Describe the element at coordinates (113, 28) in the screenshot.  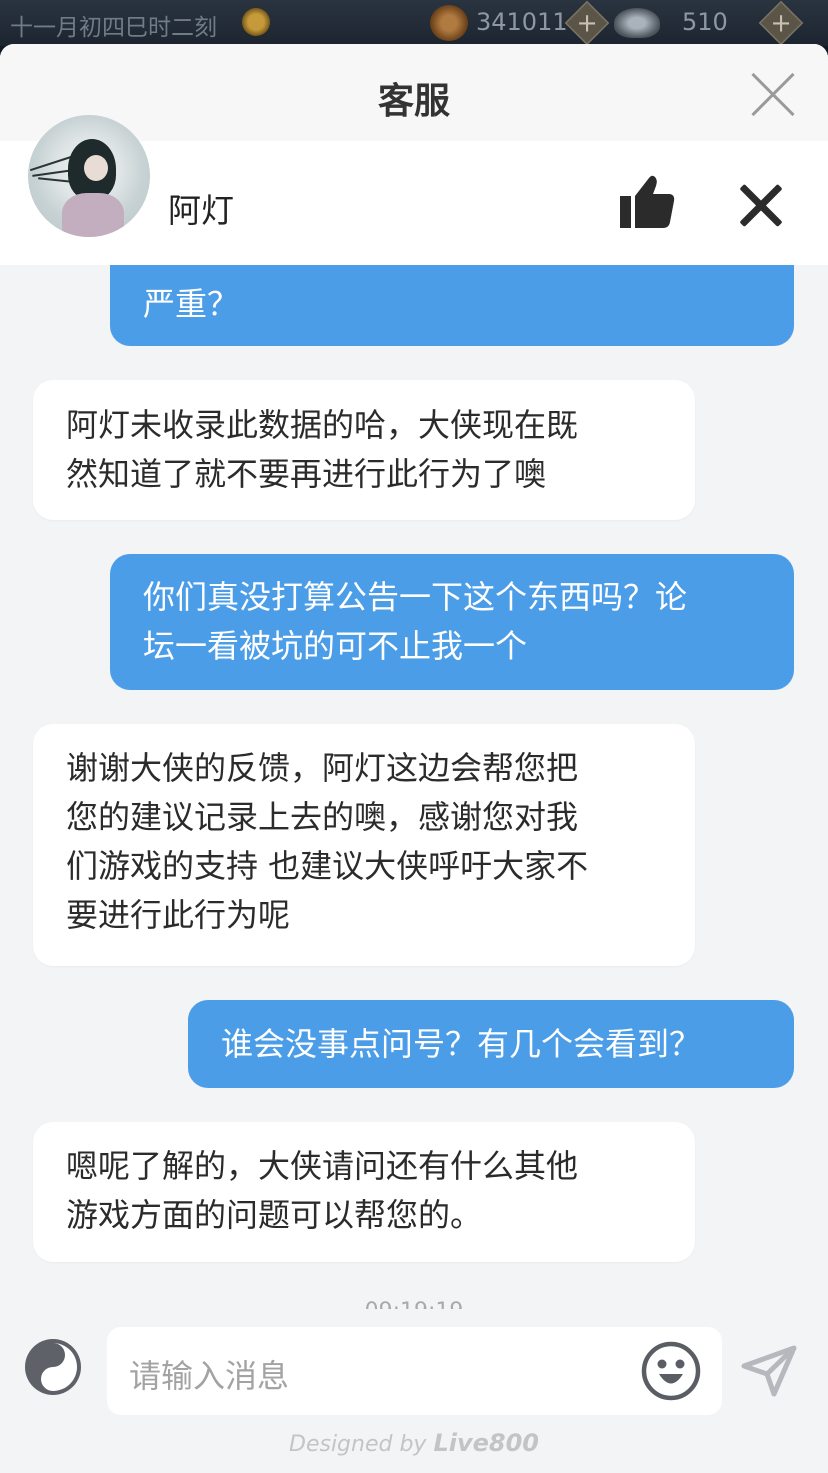
I see `game-date: 十一月初四巳时二刻` at that location.